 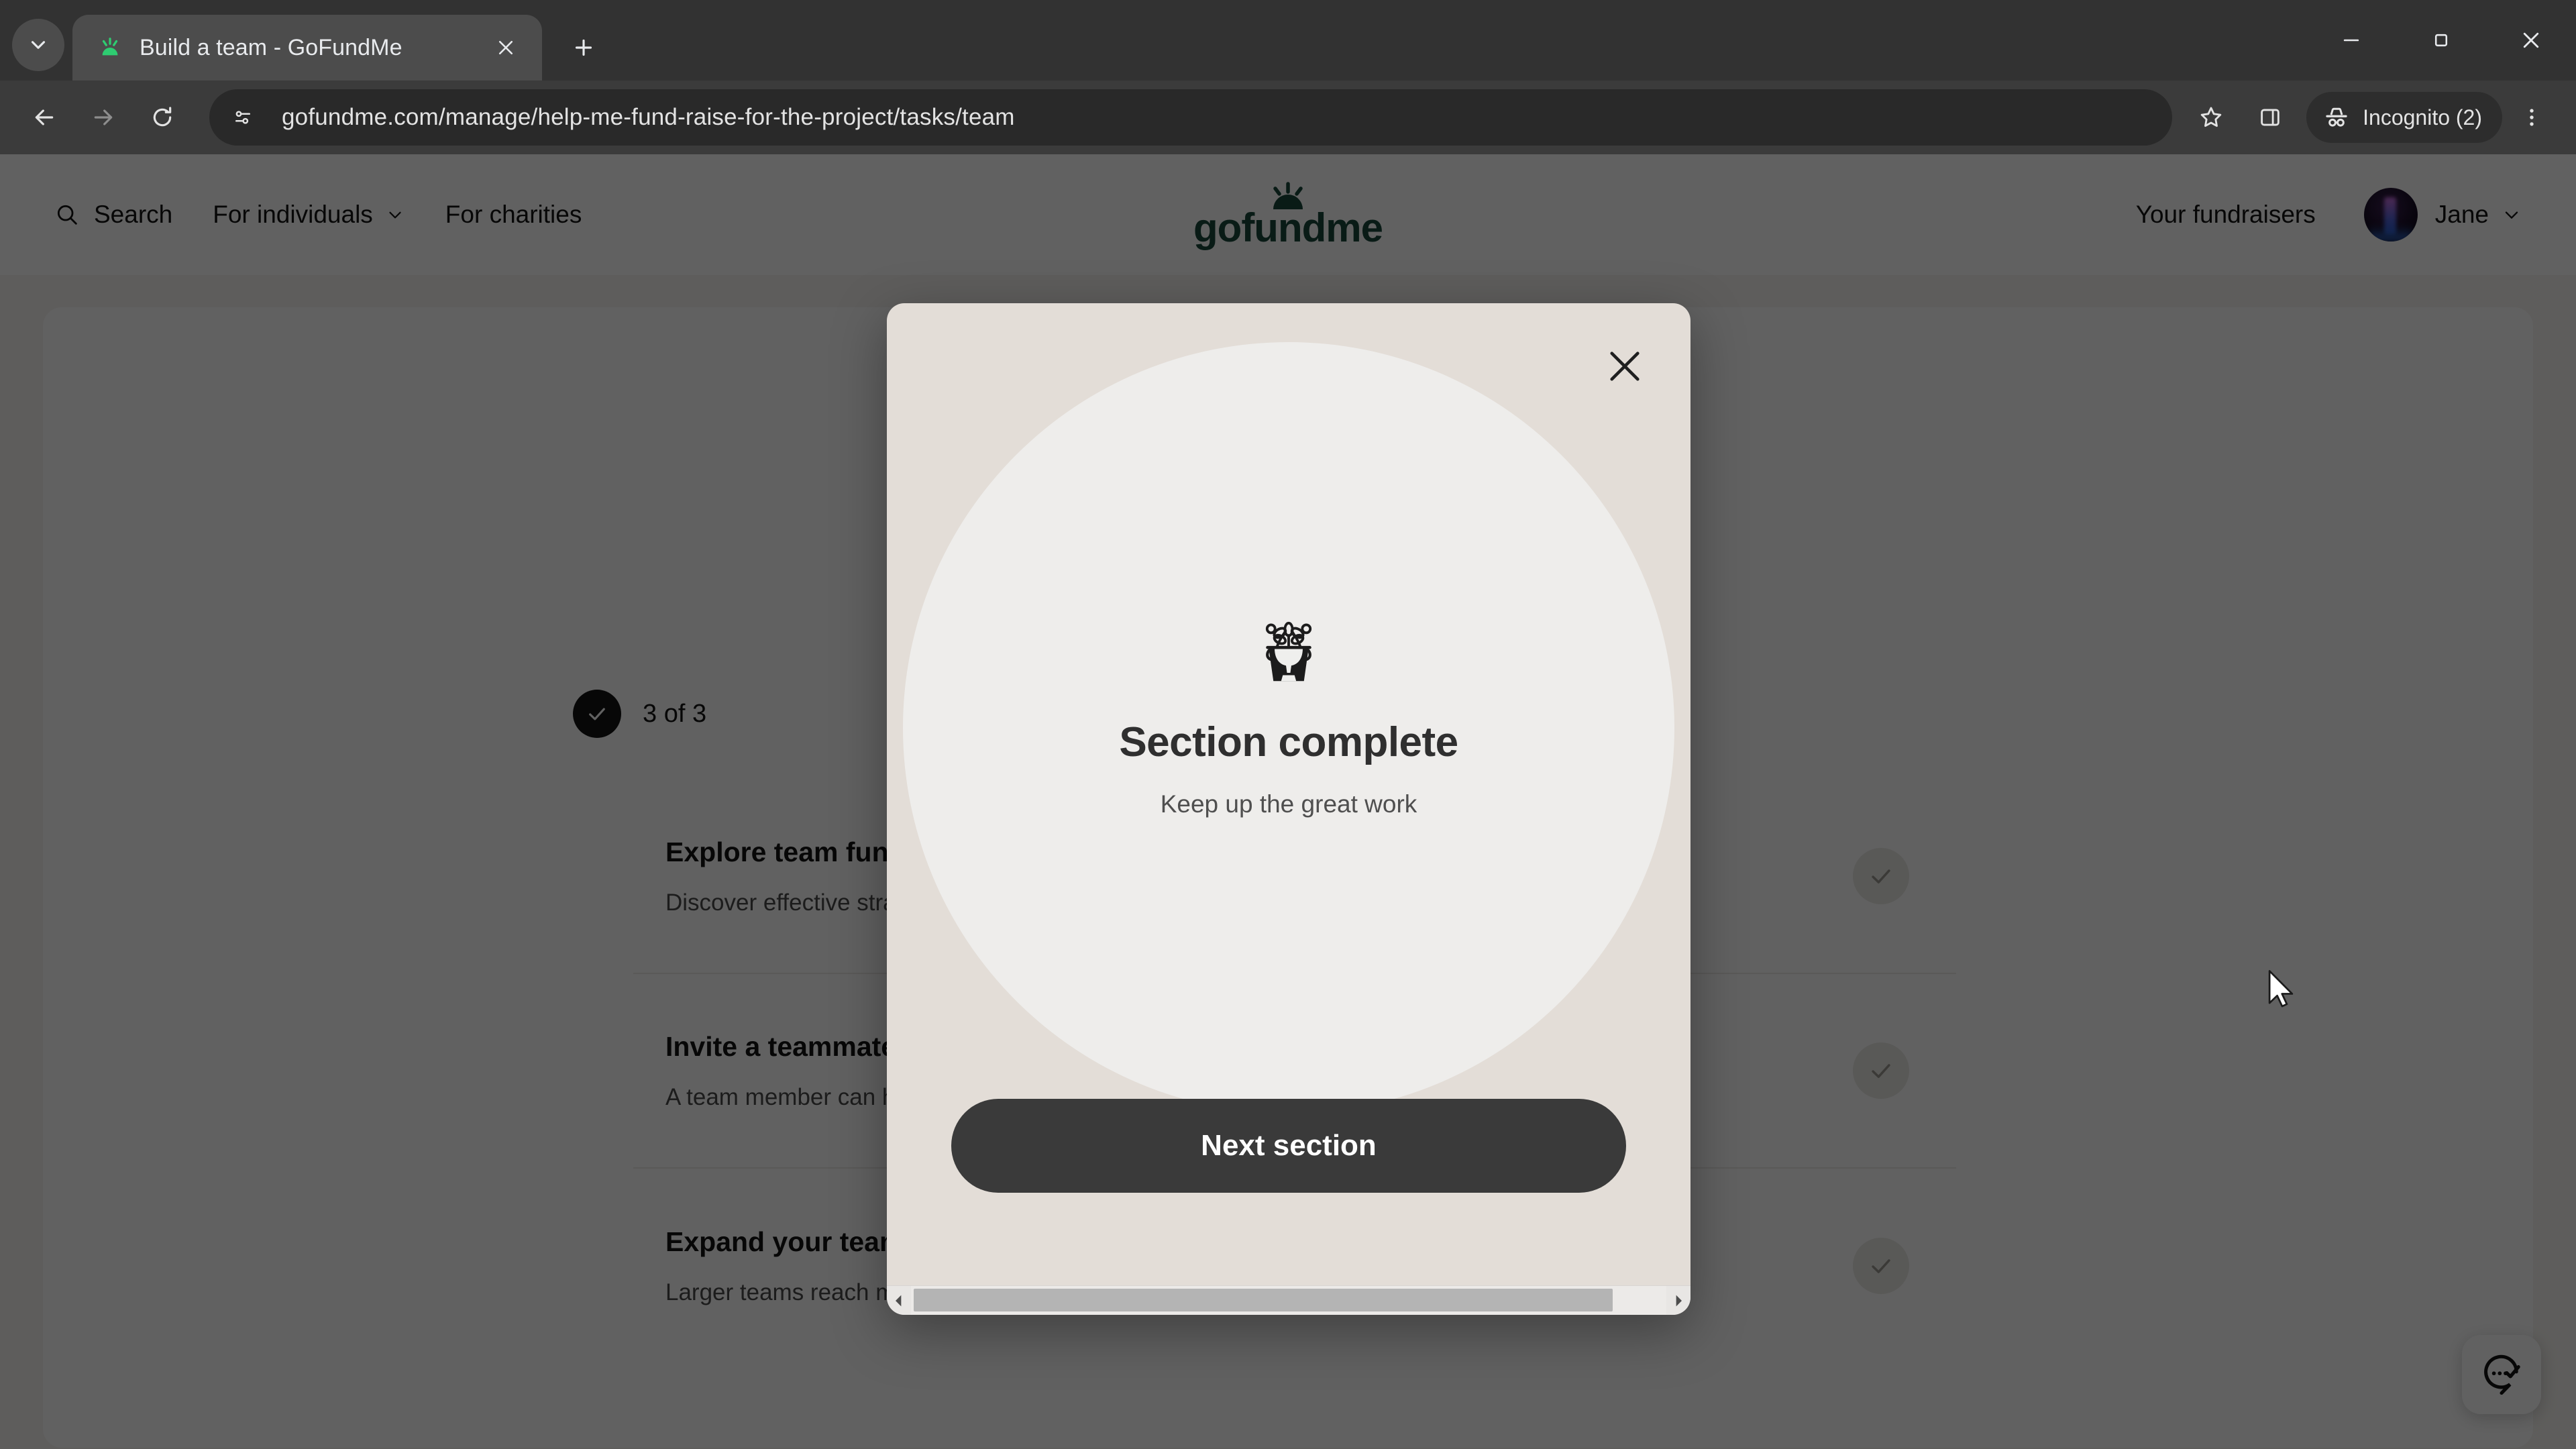 I want to click on forward-button, so click(x=103, y=117).